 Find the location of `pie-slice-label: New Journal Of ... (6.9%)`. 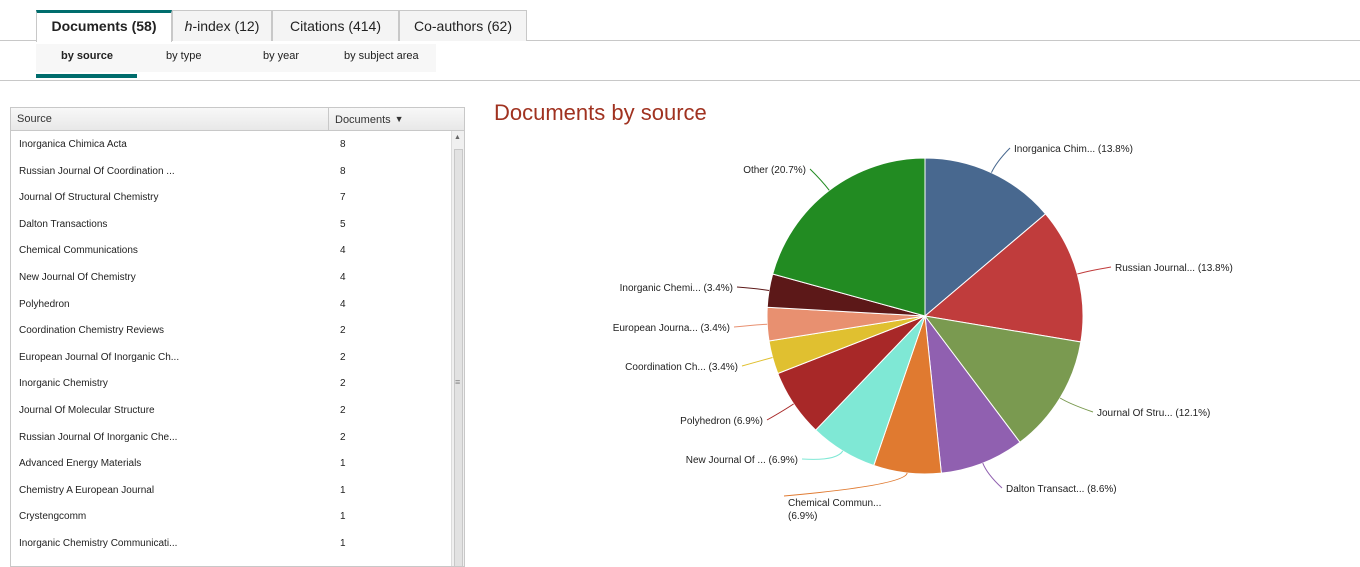

pie-slice-label: New Journal Of ... (6.9%) is located at coordinates (742, 460).